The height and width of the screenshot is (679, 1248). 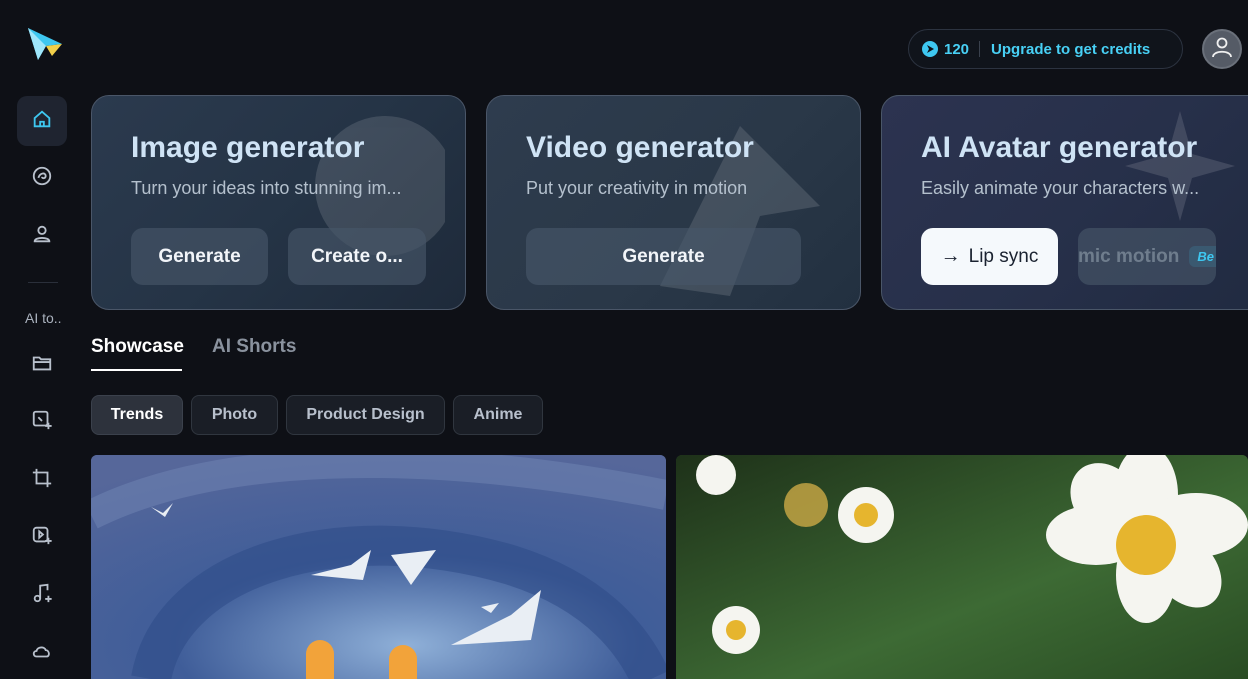 What do you see at coordinates (637, 188) in the screenshot?
I see `card-subtitle: Put your creativity in motion` at bounding box center [637, 188].